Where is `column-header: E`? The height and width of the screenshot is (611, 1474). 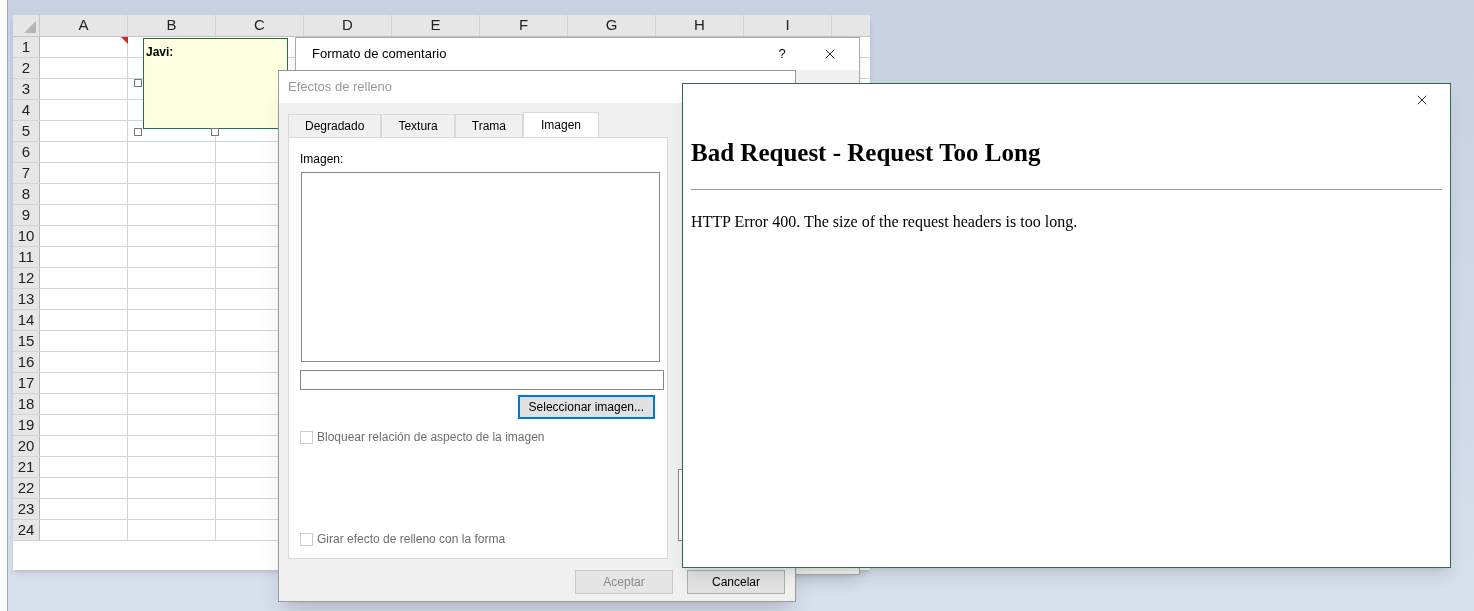
column-header: E is located at coordinates (436, 25).